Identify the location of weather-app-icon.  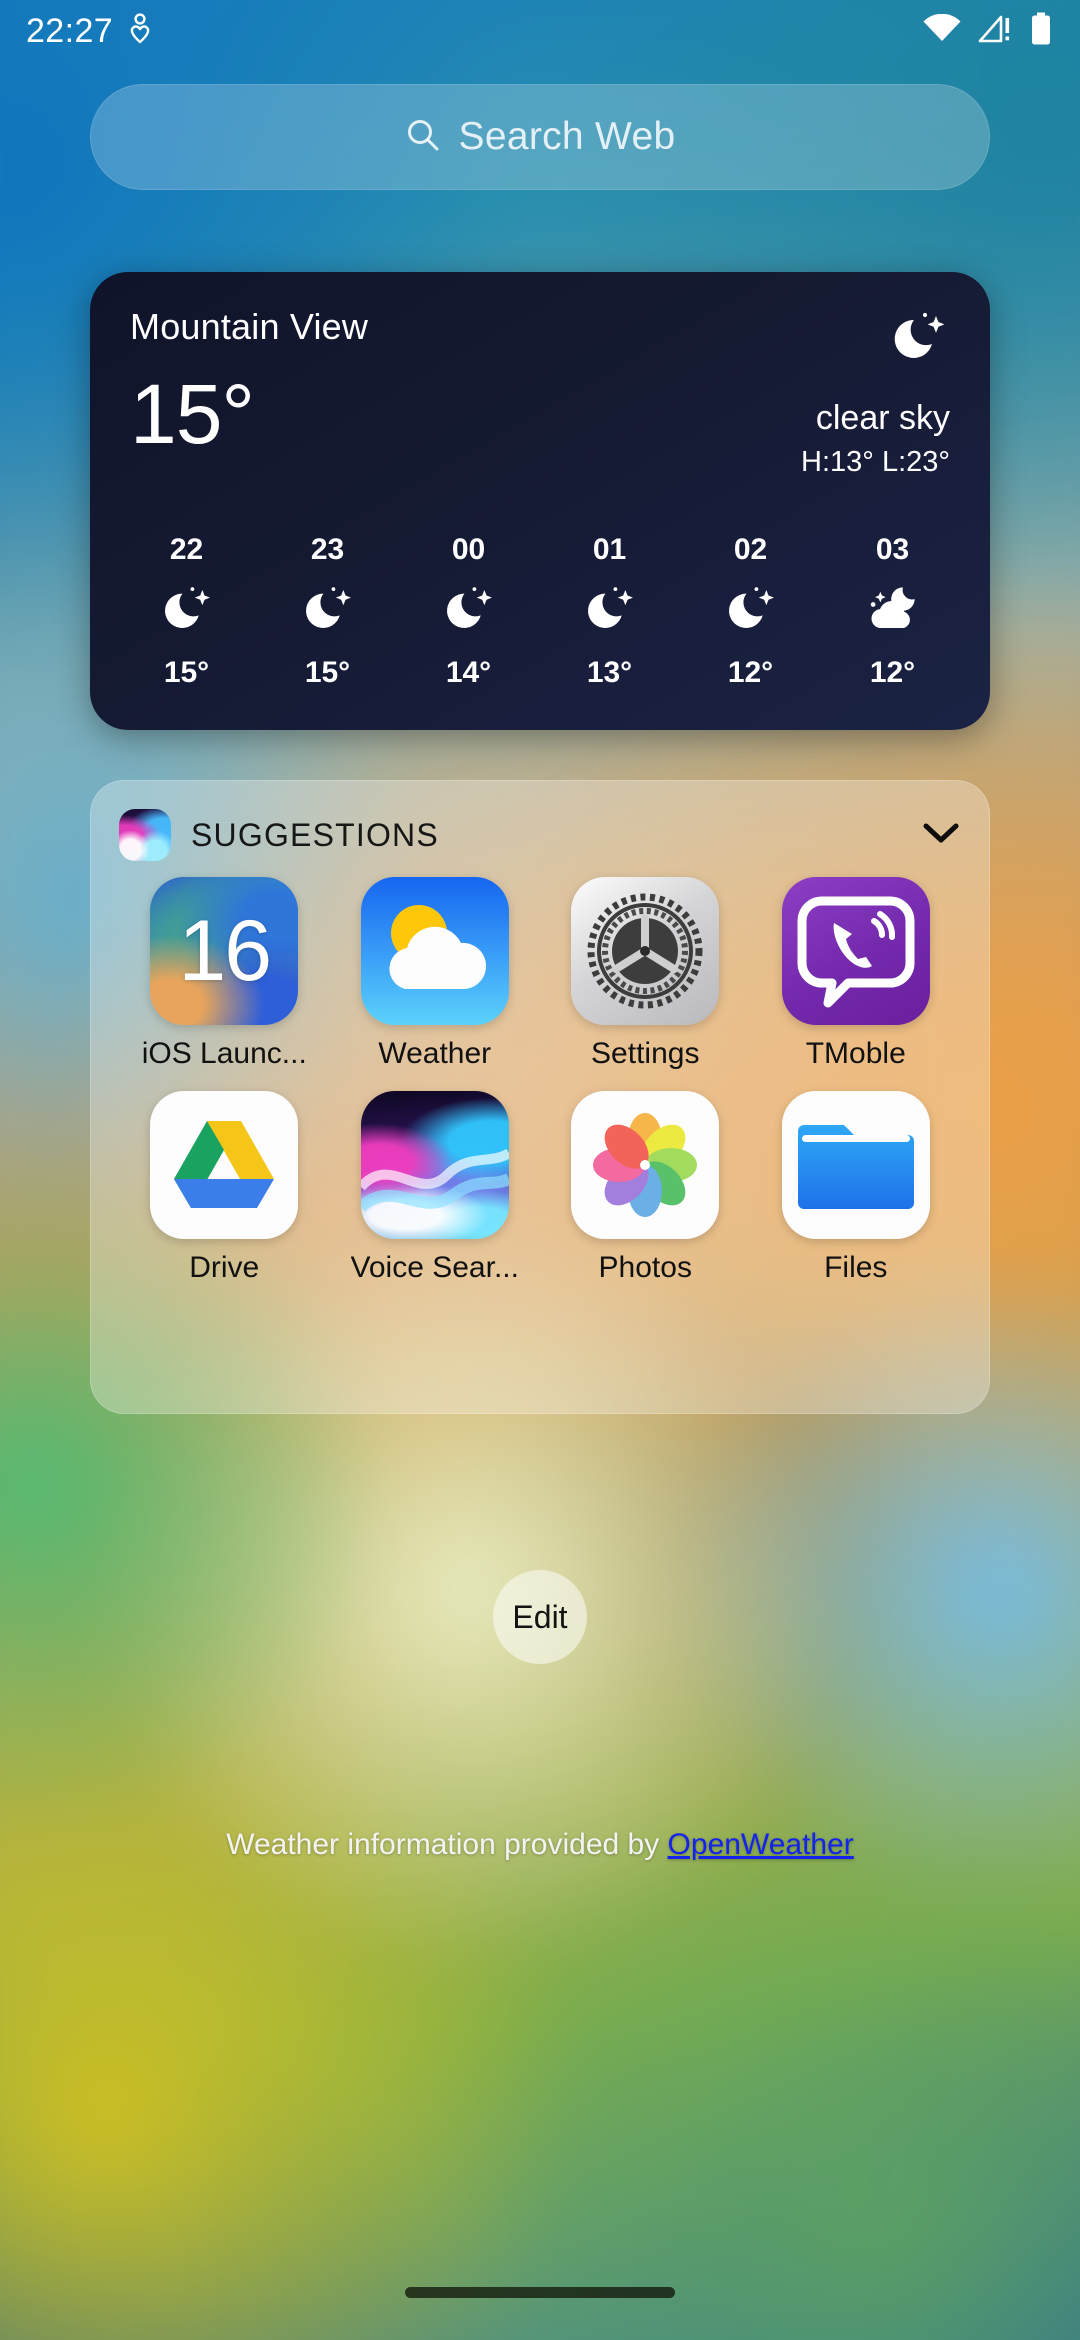
(434, 951).